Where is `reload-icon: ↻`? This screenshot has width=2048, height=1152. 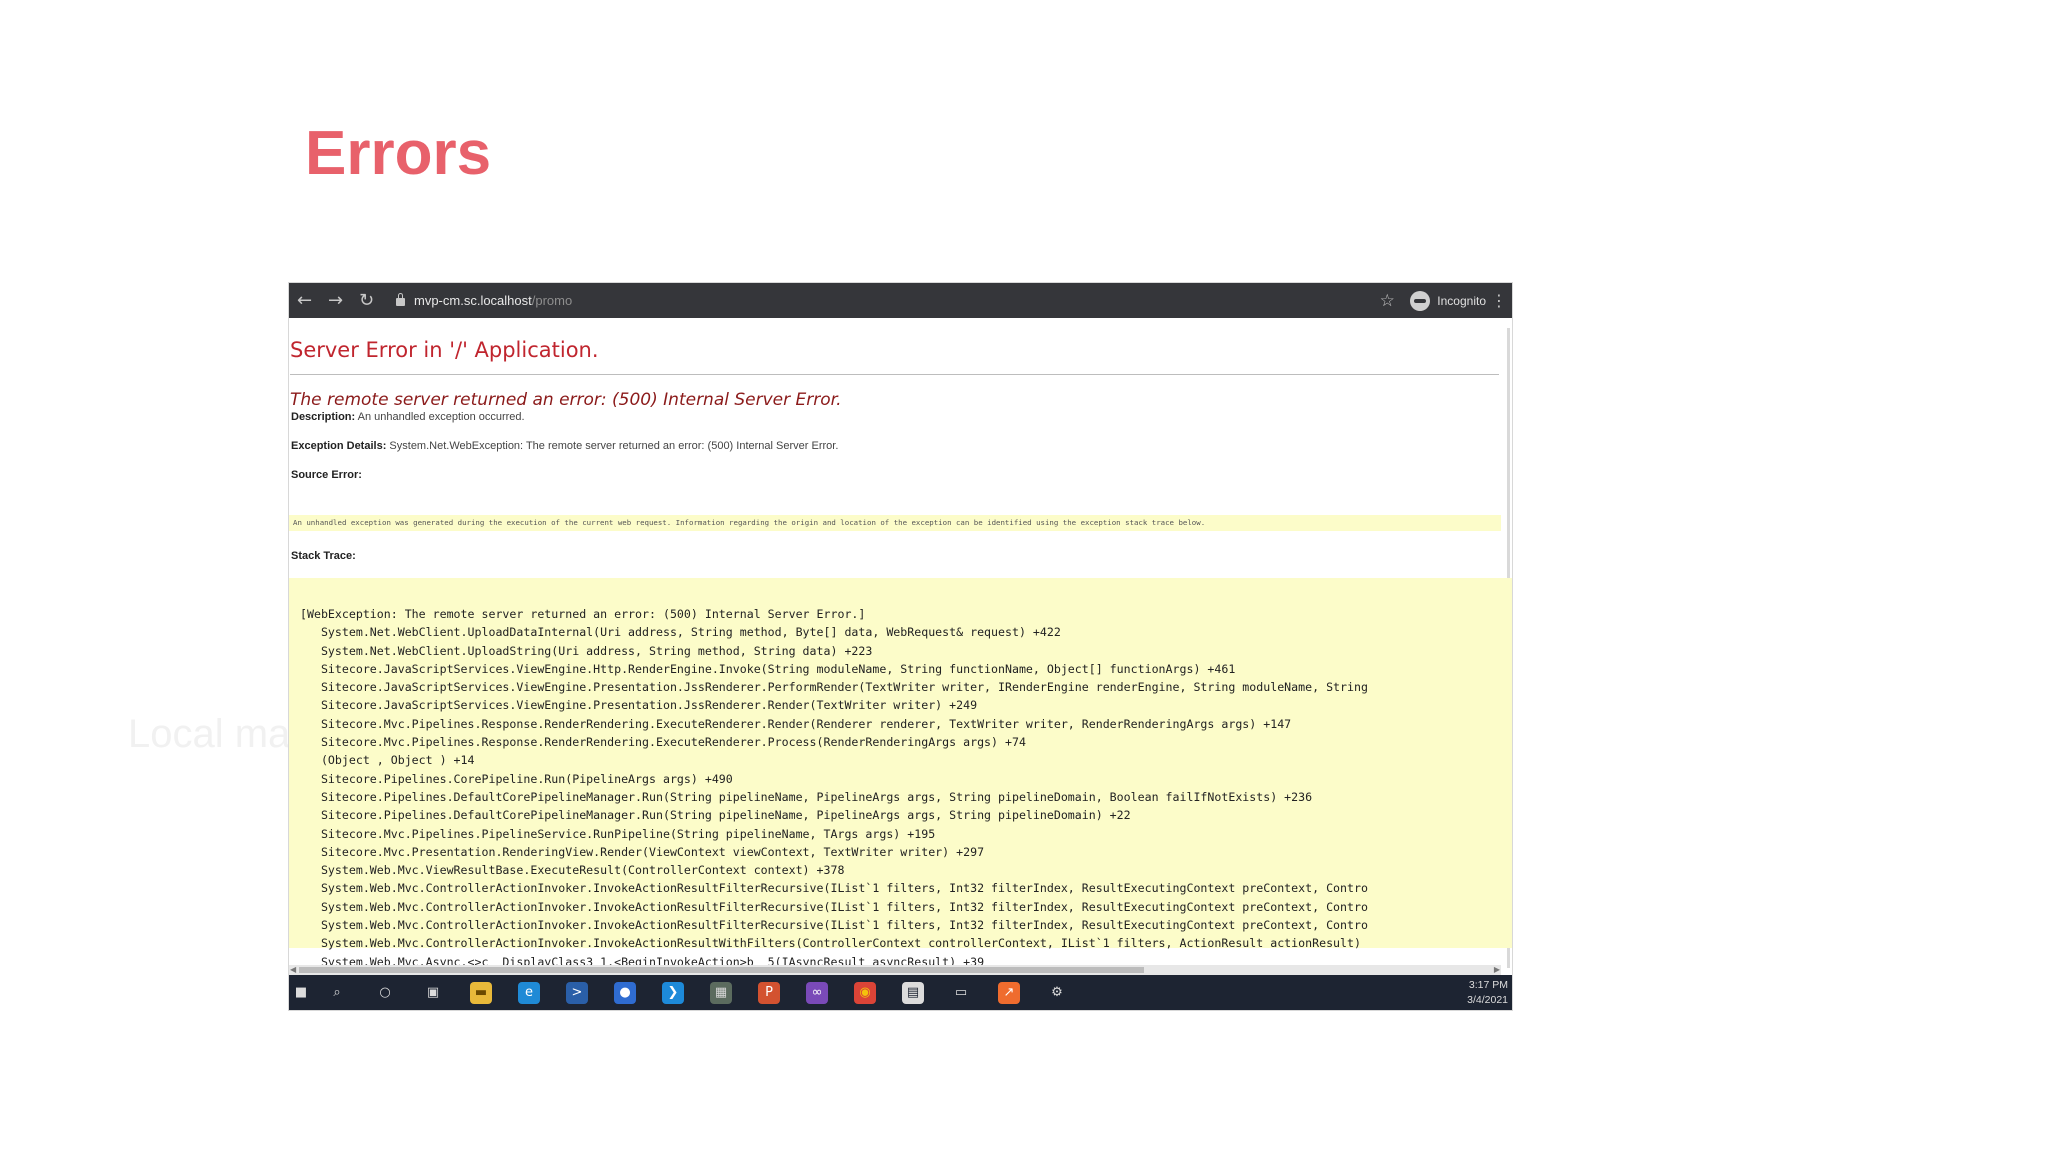 reload-icon: ↻ is located at coordinates (366, 300).